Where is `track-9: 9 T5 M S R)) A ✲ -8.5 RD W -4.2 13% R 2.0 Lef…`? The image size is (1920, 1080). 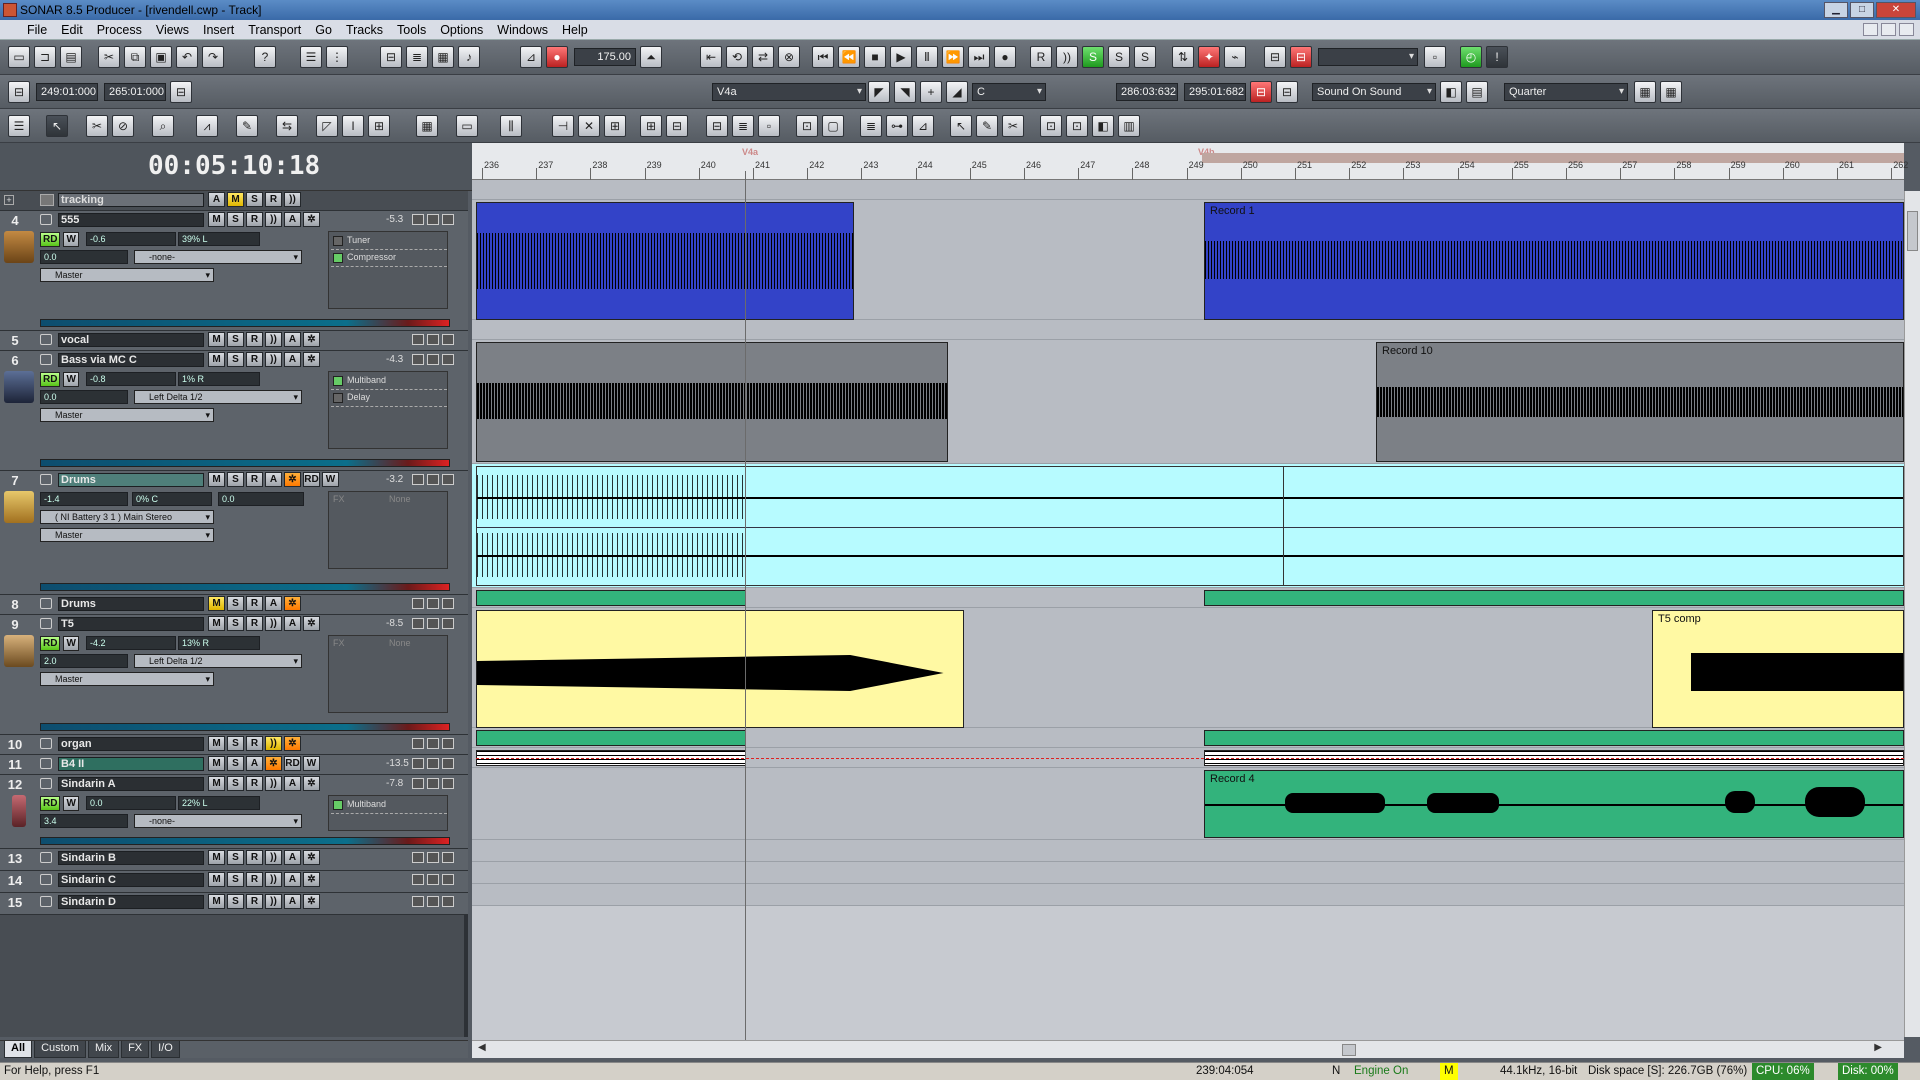
track-9: 9 T5 M S R)) A ✲ -8.5 RD W -4.2 13% R 2.0 Lef… is located at coordinates (234, 675).